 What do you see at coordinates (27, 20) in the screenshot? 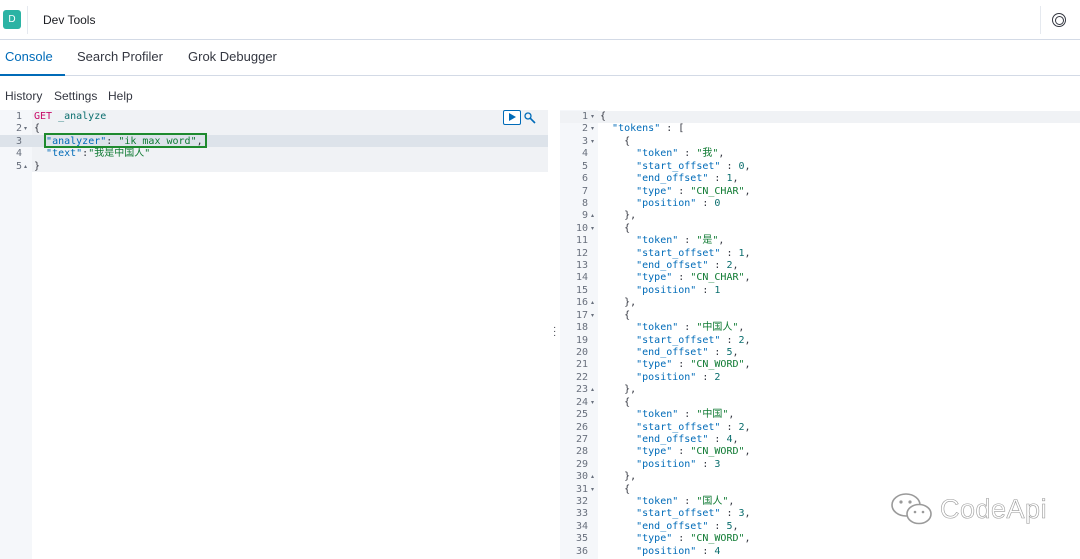
I see `divider` at bounding box center [27, 20].